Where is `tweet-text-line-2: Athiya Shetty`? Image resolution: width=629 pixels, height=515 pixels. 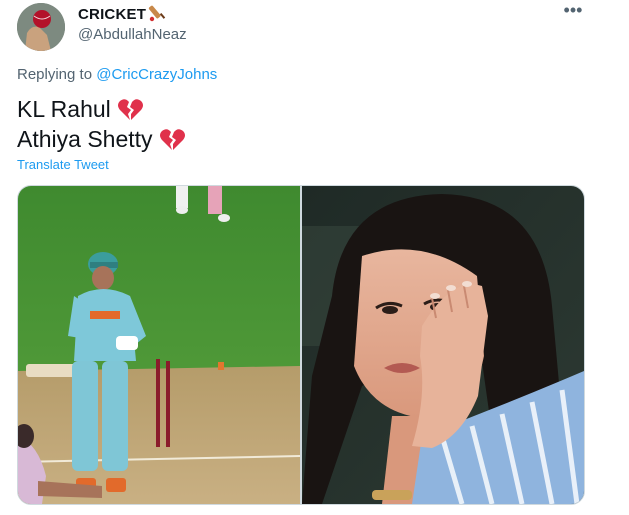 tweet-text-line-2: Athiya Shetty is located at coordinates (101, 139).